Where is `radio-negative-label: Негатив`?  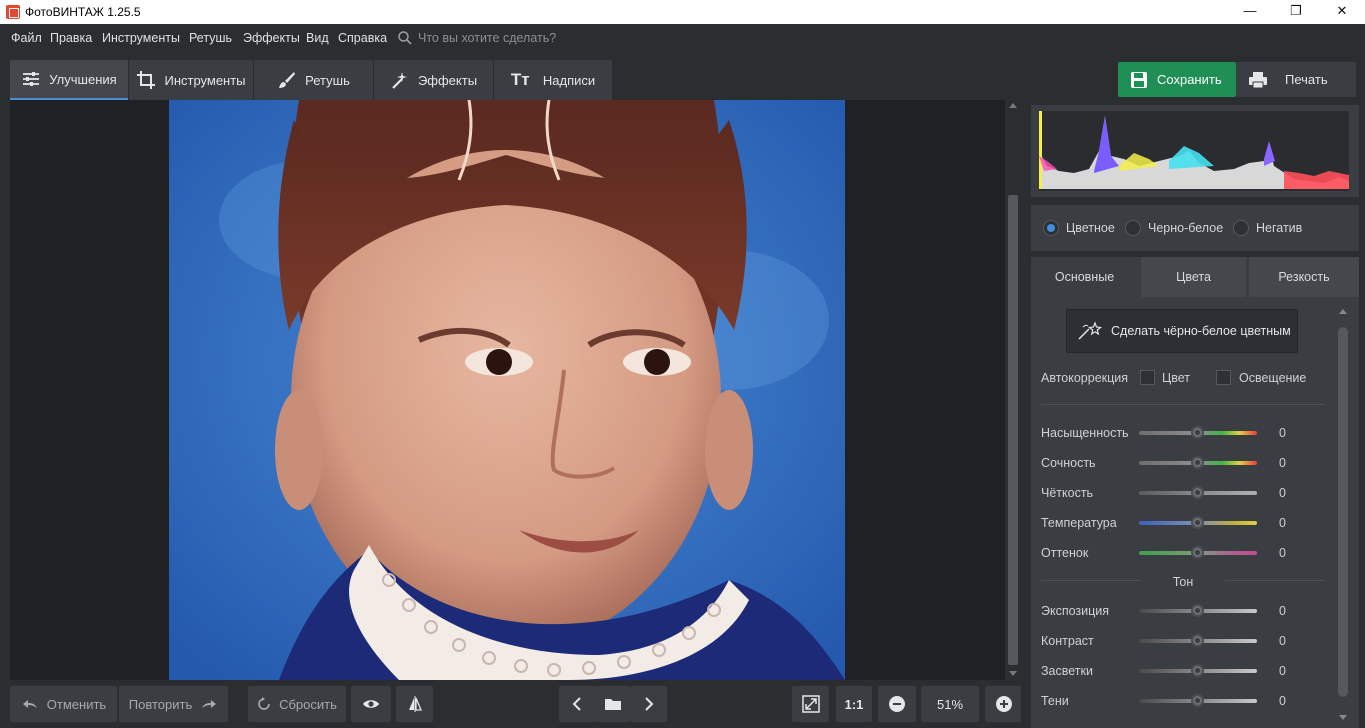 radio-negative-label: Негатив is located at coordinates (1279, 228).